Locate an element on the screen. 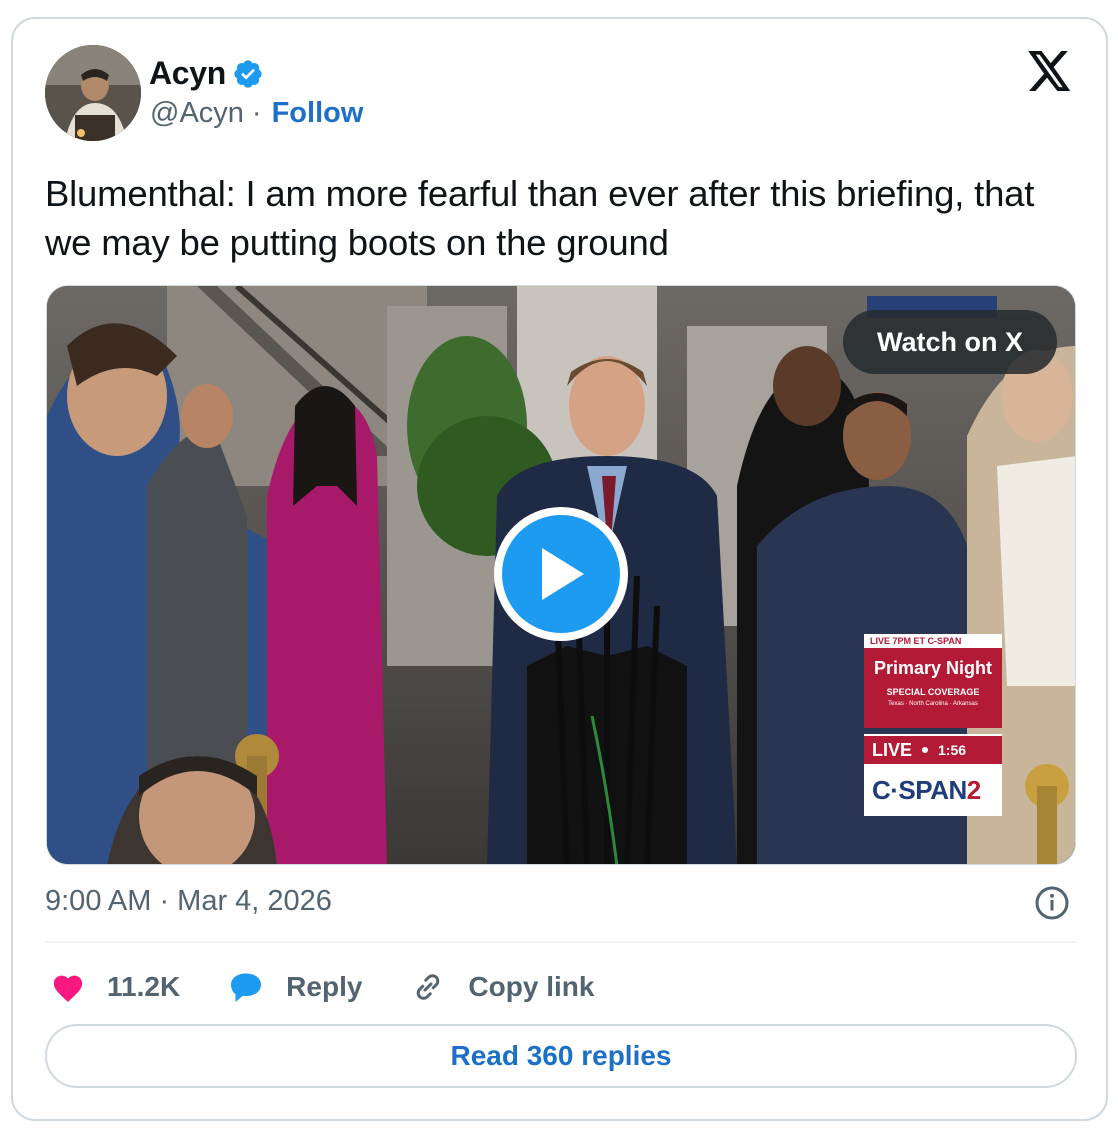 Image resolution: width=1118 pixels, height=1136 pixels. action-bar: 11.2K Reply Copy link is located at coordinates (346, 987).